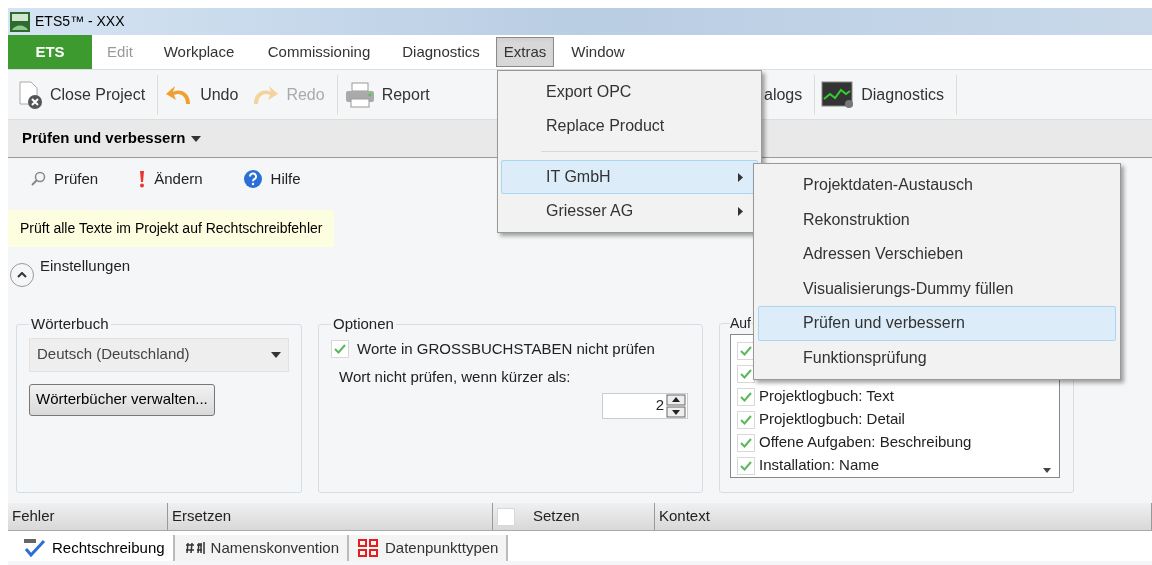  I want to click on column-header: Ersetzen, so click(330, 516).